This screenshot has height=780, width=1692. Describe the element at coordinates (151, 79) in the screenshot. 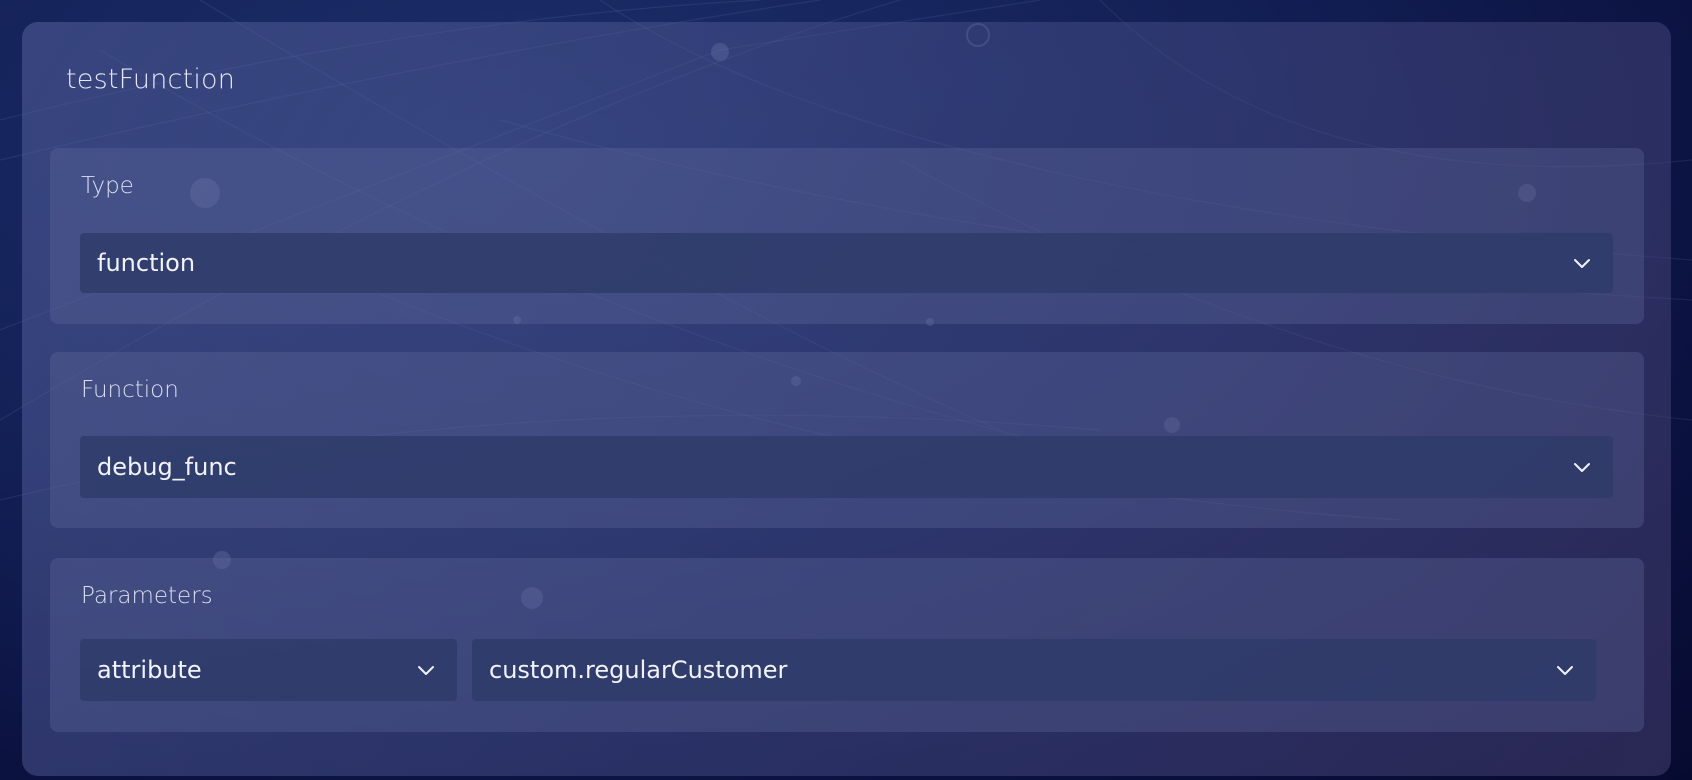

I see `card-title: testFunction` at that location.